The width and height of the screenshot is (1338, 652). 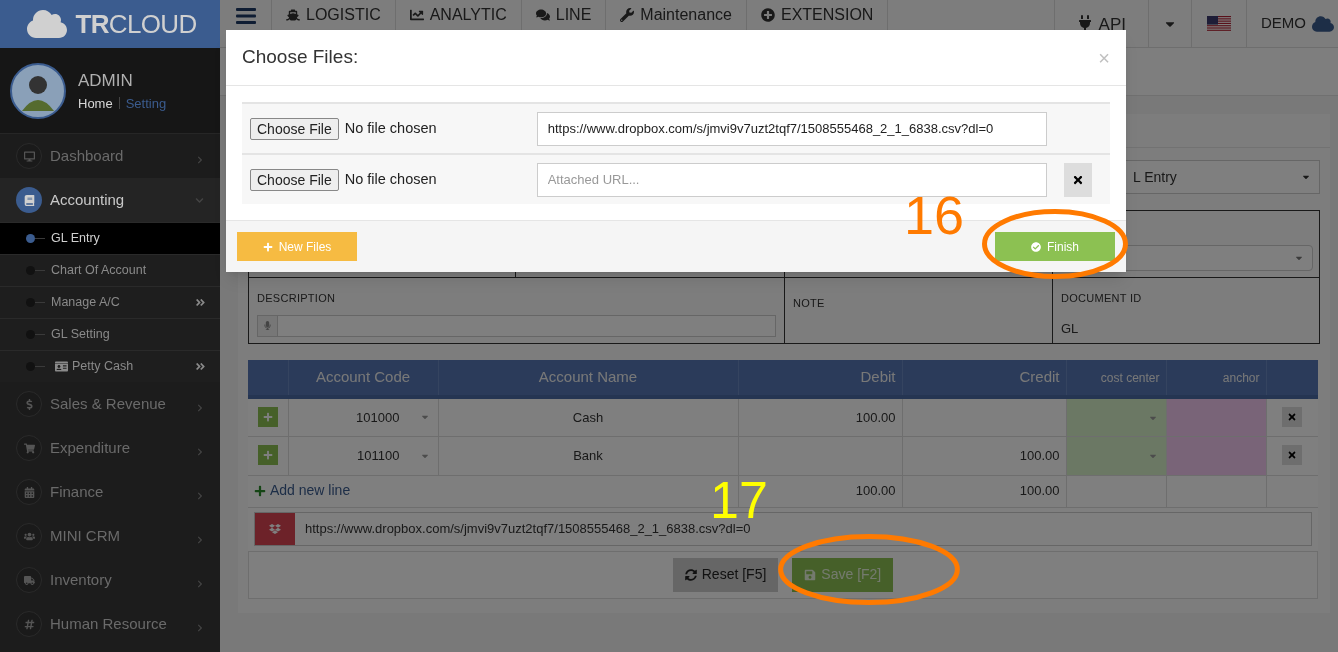 What do you see at coordinates (110, 536) in the screenshot?
I see `sidebar-item: MINI CRM` at bounding box center [110, 536].